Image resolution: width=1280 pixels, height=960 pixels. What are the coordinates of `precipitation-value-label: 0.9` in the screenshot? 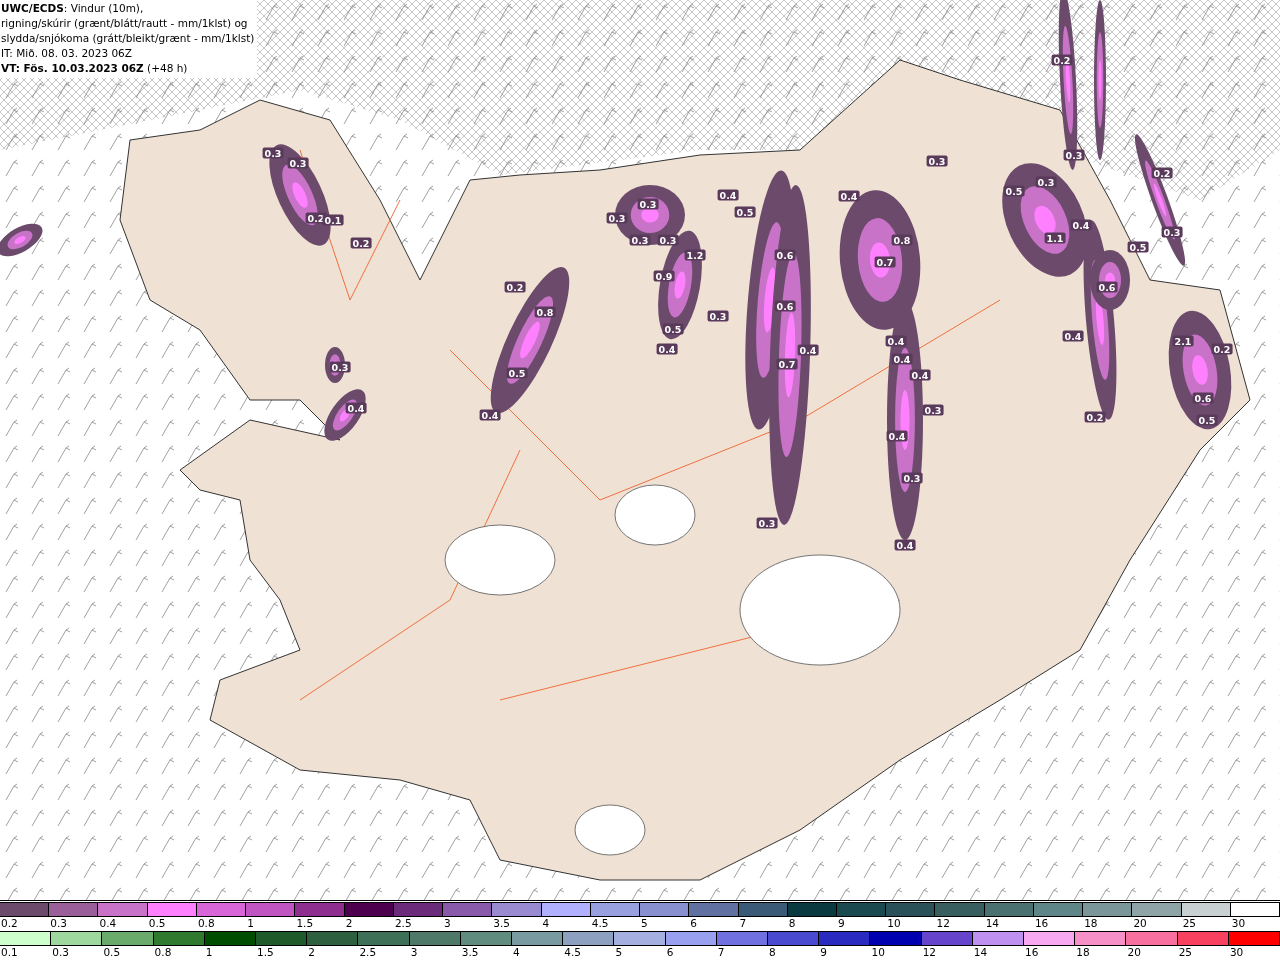 It's located at (664, 276).